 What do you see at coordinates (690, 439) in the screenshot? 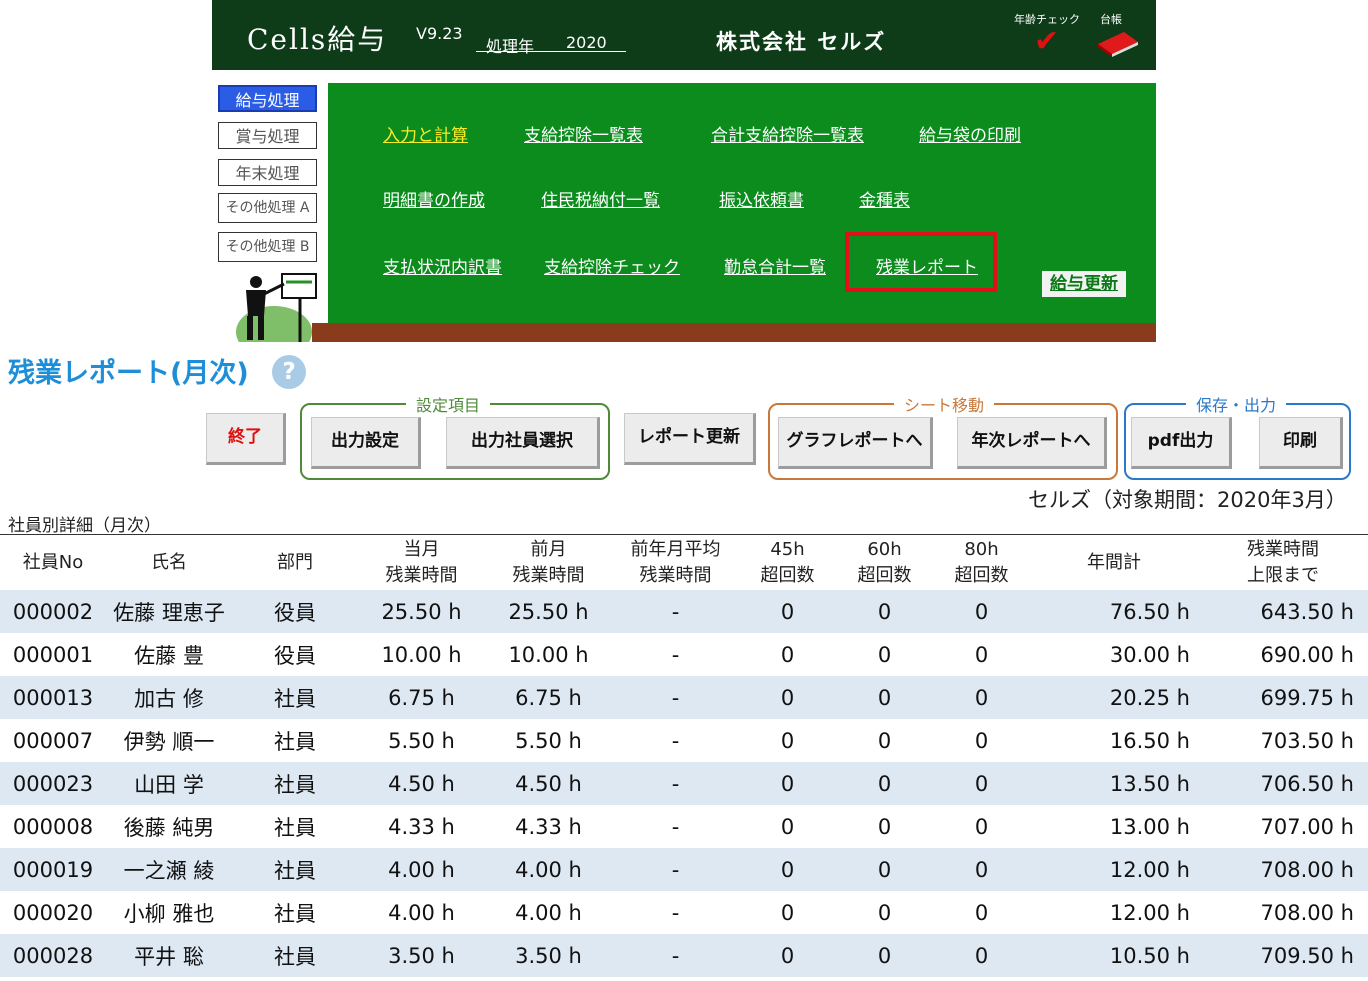
I see `refresh-report-button: レポート更新` at bounding box center [690, 439].